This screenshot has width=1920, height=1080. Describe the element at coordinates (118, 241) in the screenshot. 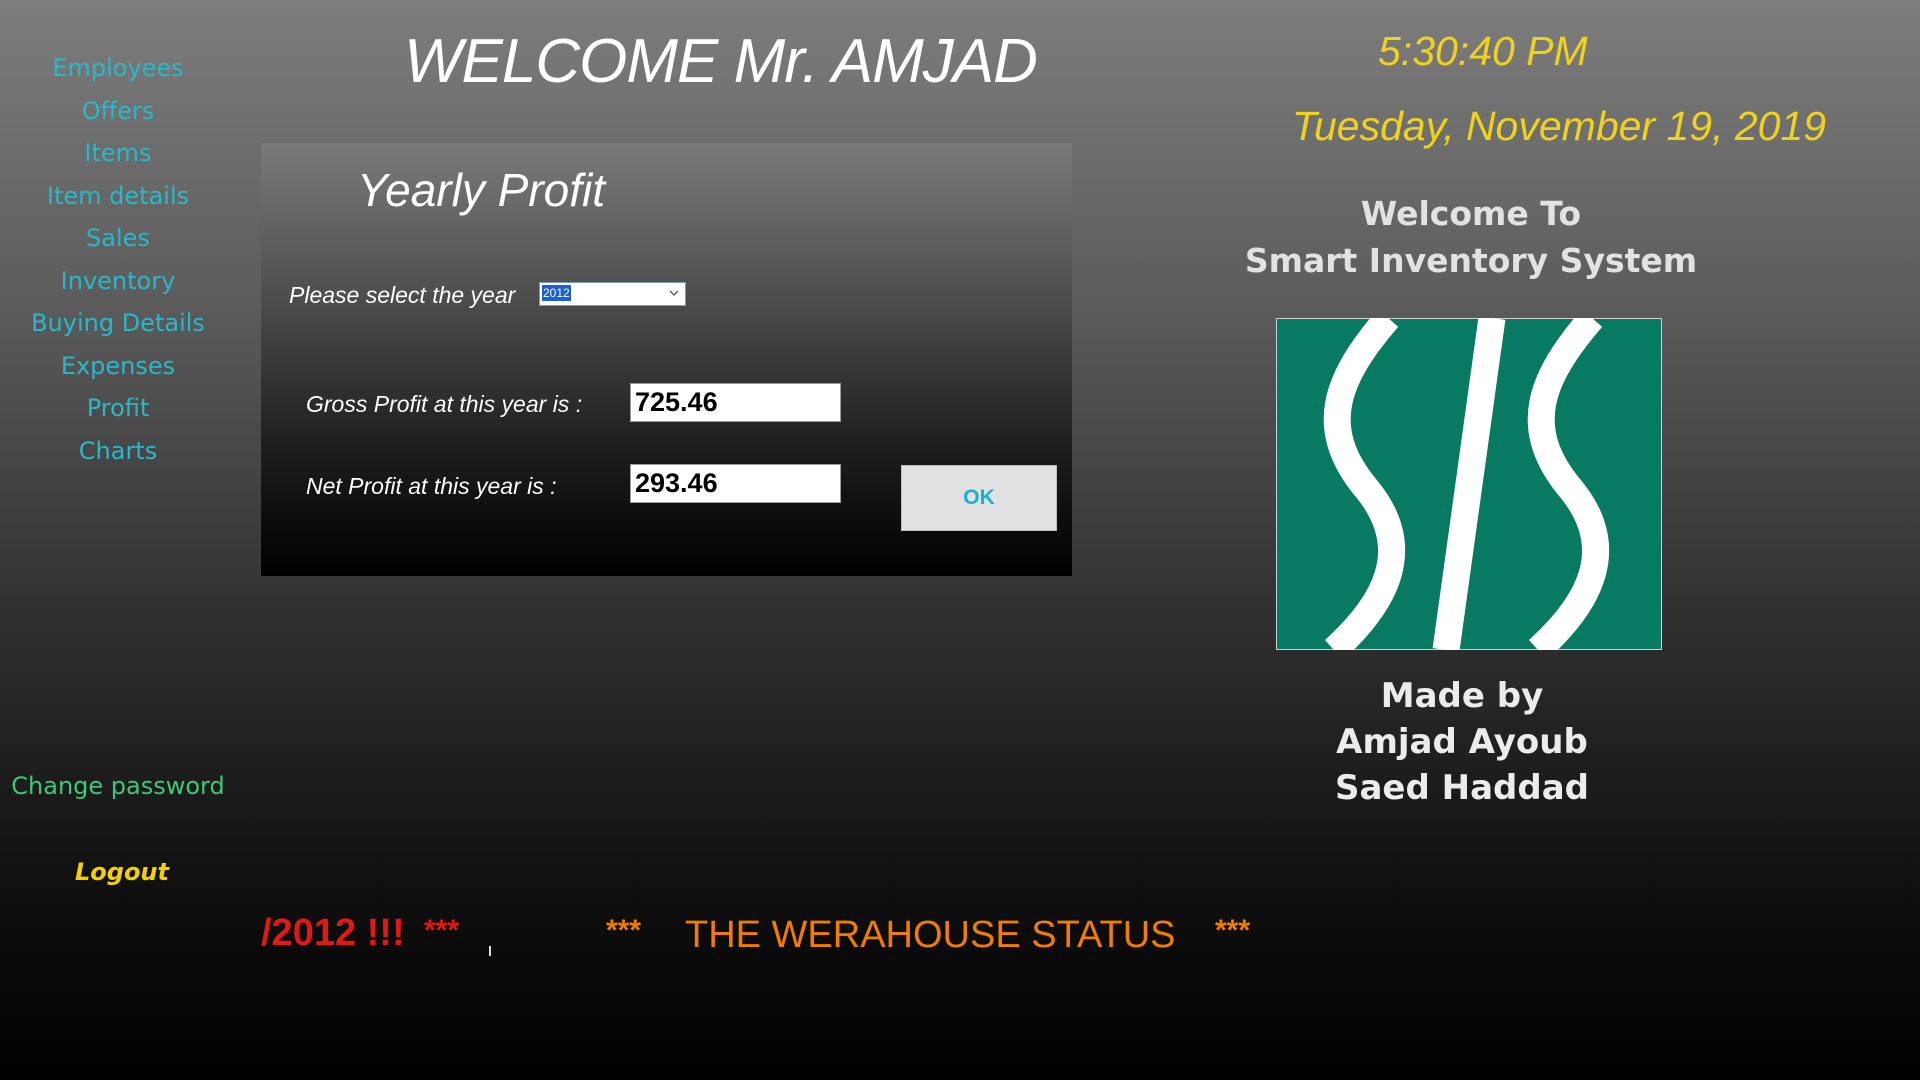

I see `nav-sales-link: Sales` at that location.